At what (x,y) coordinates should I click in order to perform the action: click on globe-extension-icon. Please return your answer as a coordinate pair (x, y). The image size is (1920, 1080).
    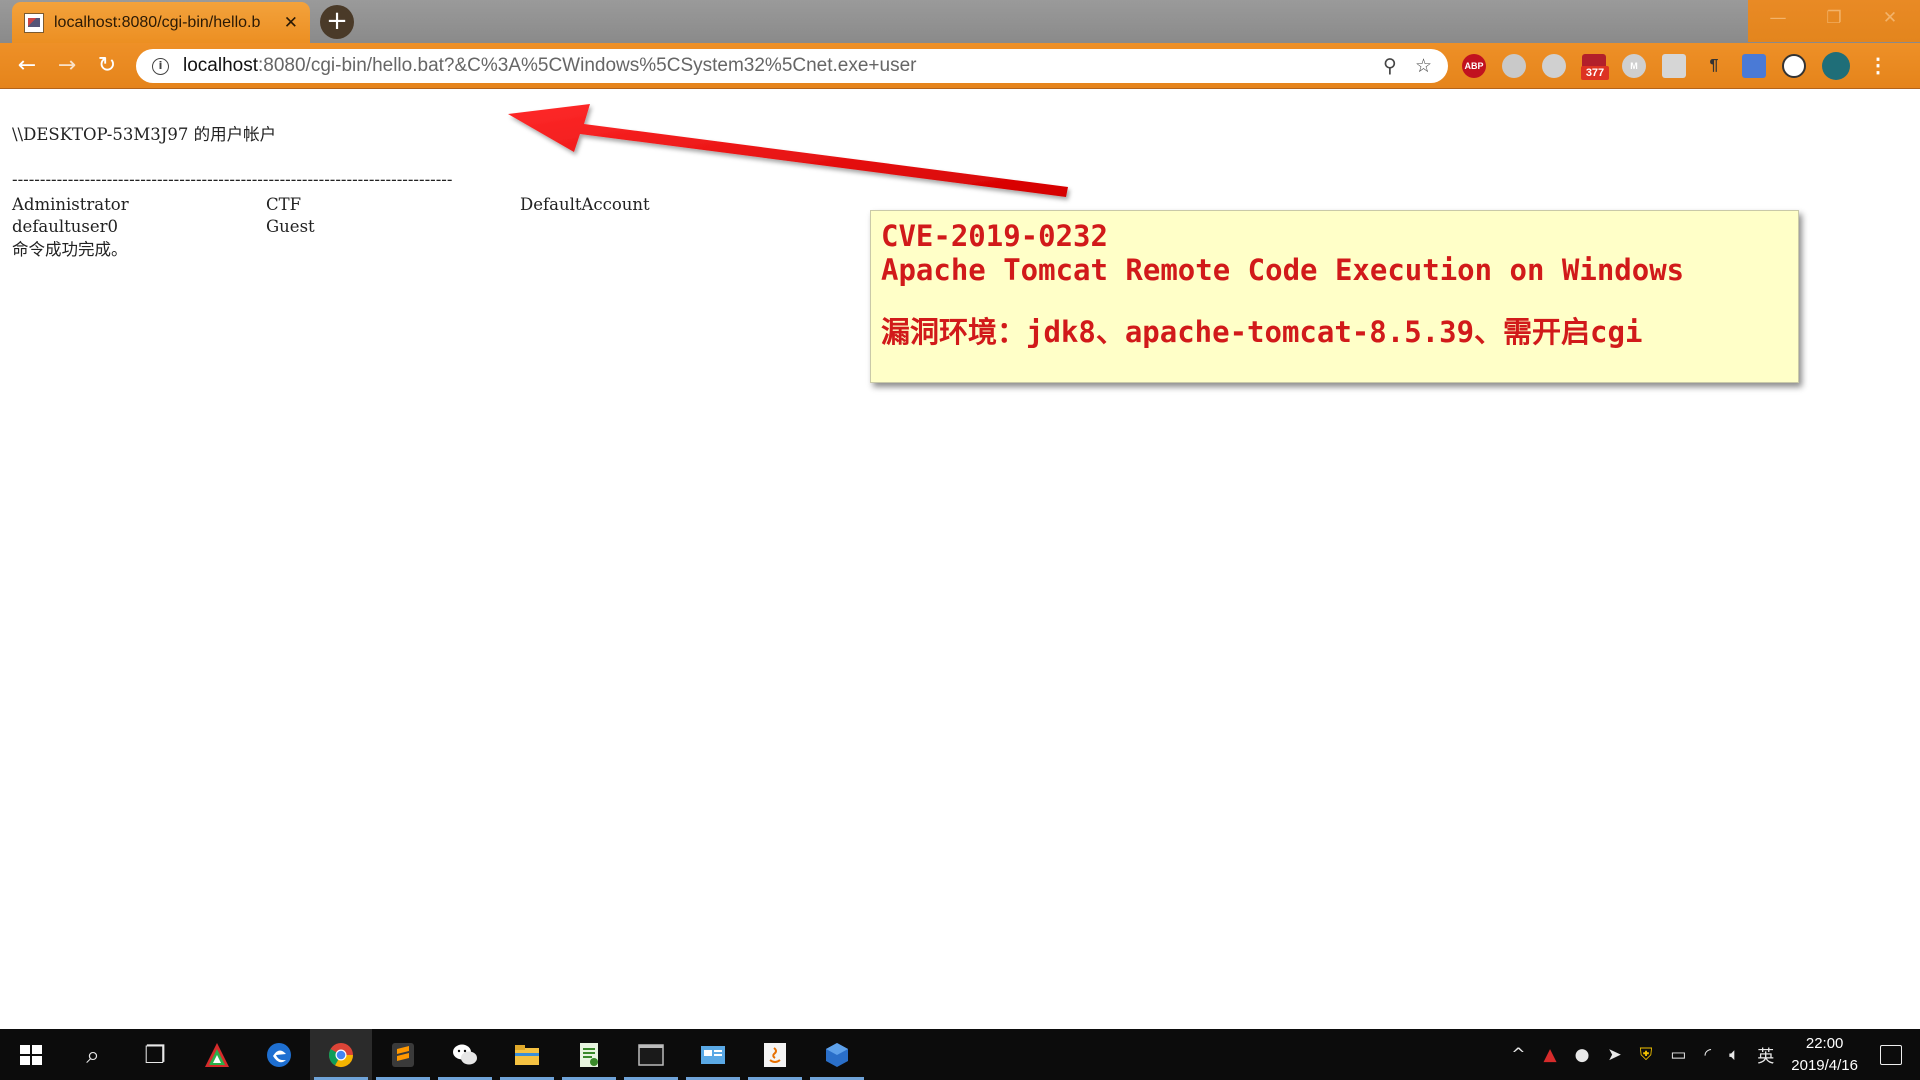
    Looking at the image, I should click on (1514, 66).